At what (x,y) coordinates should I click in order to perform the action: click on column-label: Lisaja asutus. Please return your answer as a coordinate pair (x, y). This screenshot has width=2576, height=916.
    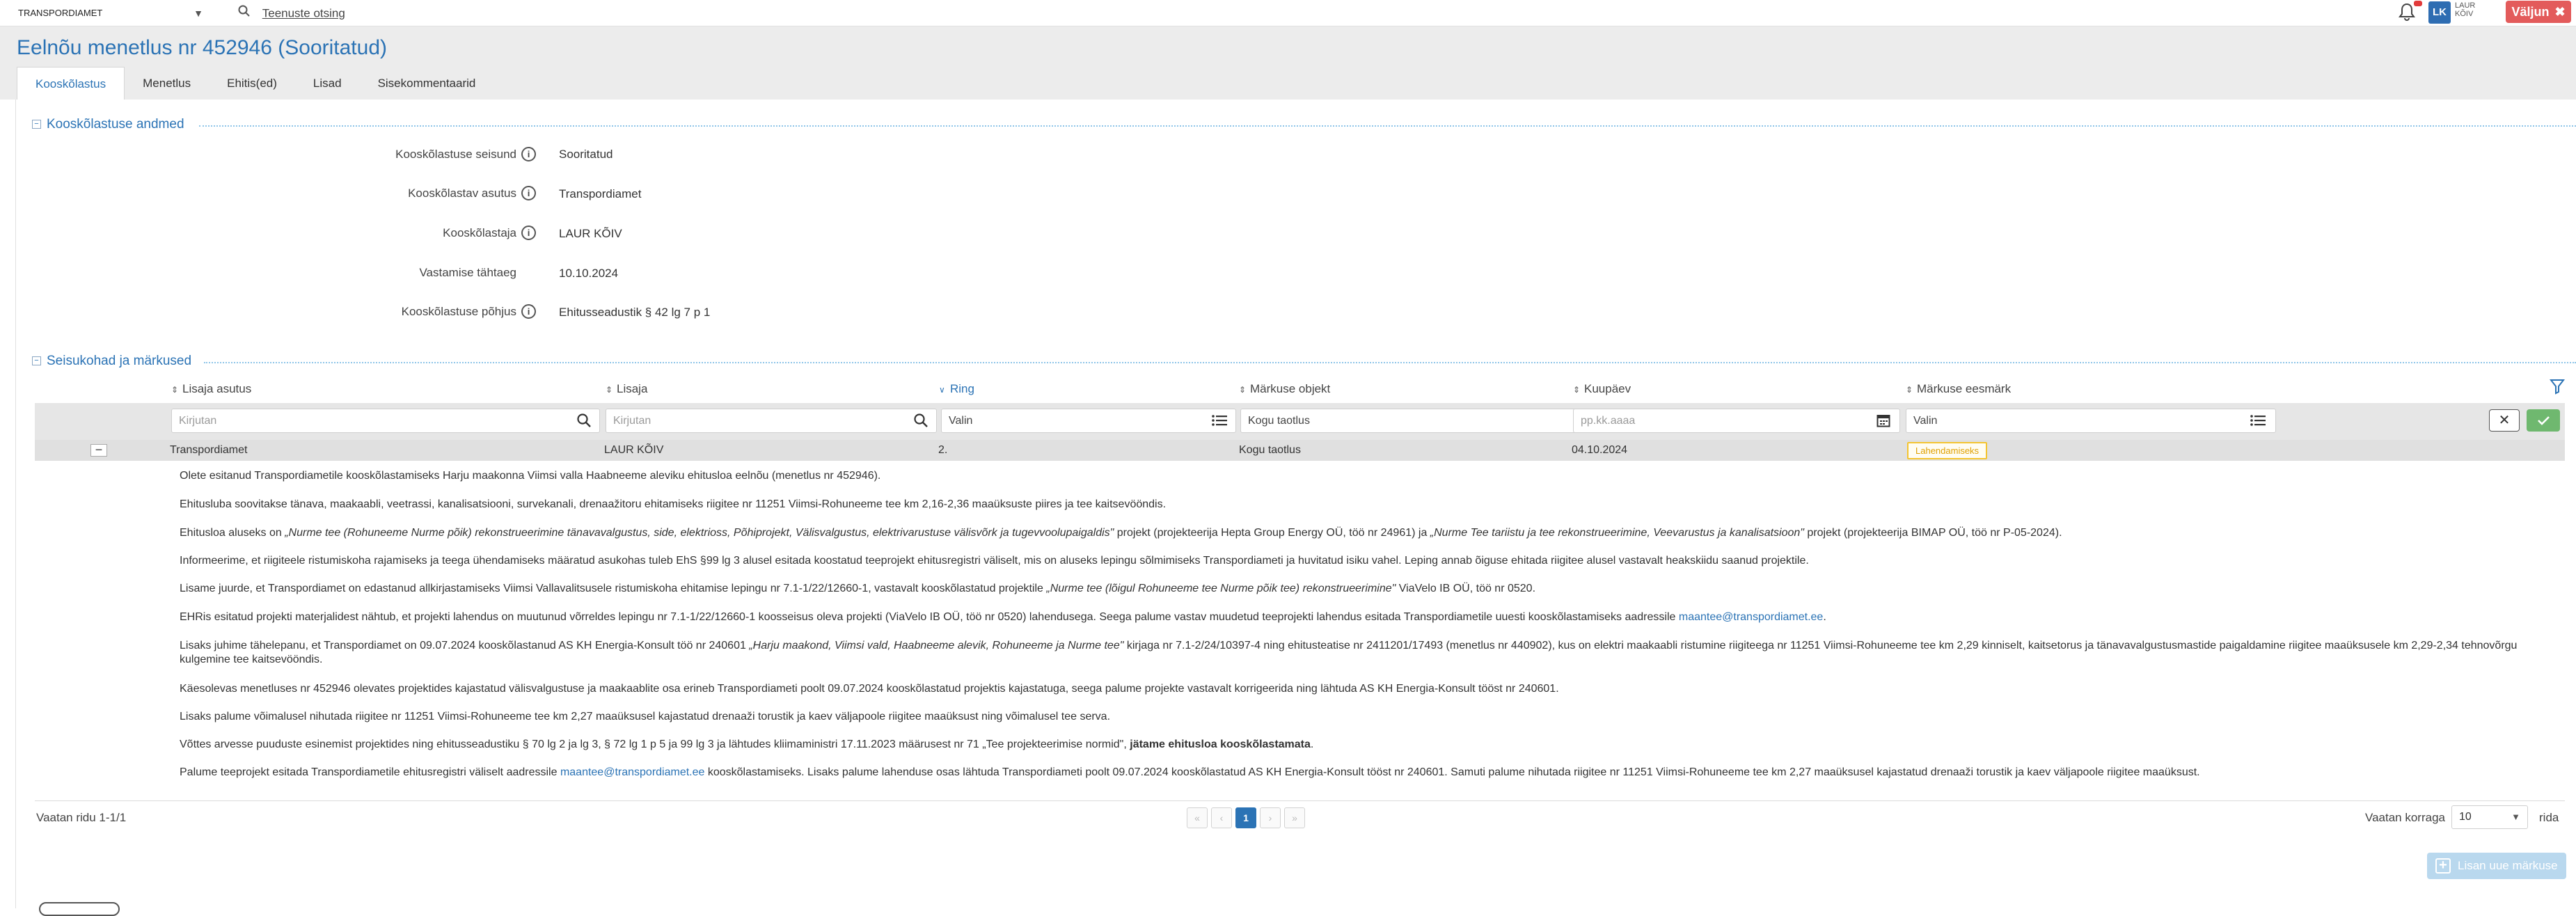
    Looking at the image, I should click on (217, 388).